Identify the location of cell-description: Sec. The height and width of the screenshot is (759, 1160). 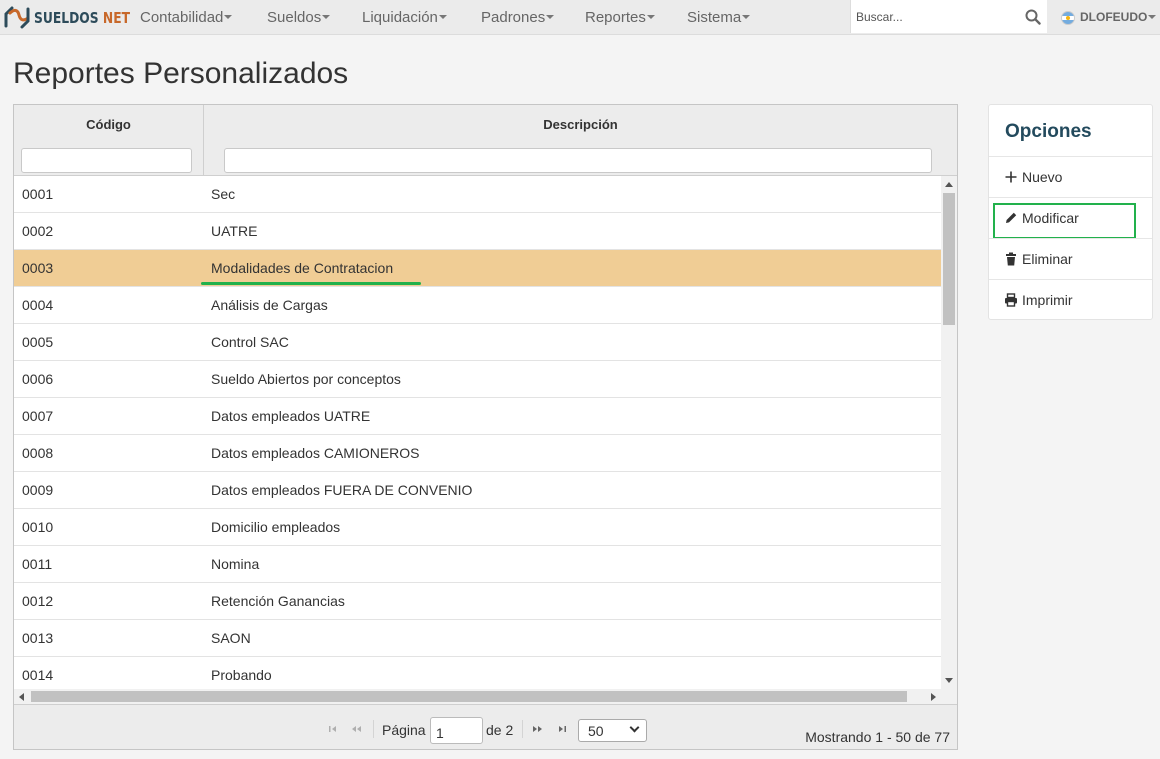
(223, 194).